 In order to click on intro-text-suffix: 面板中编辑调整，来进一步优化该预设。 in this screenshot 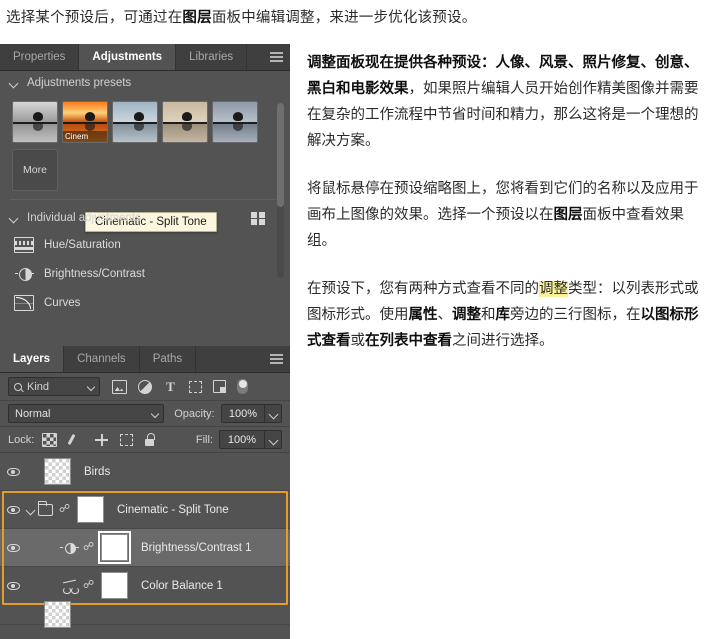, I will do `click(344, 18)`.